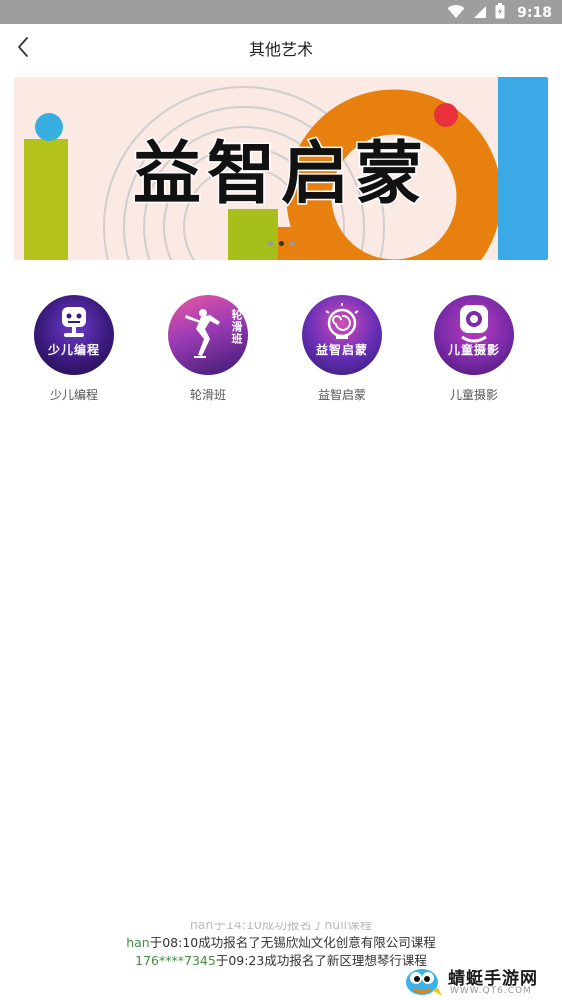 This screenshot has height=1000, width=562. Describe the element at coordinates (236, 327) in the screenshot. I see `category-skating-caption: 轮滑班` at that location.